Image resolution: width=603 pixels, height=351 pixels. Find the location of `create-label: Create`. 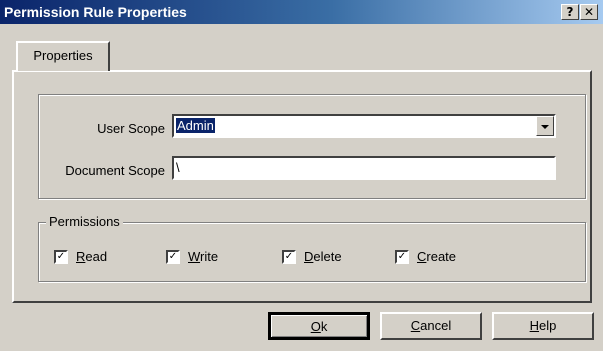

create-label: Create is located at coordinates (437, 256).